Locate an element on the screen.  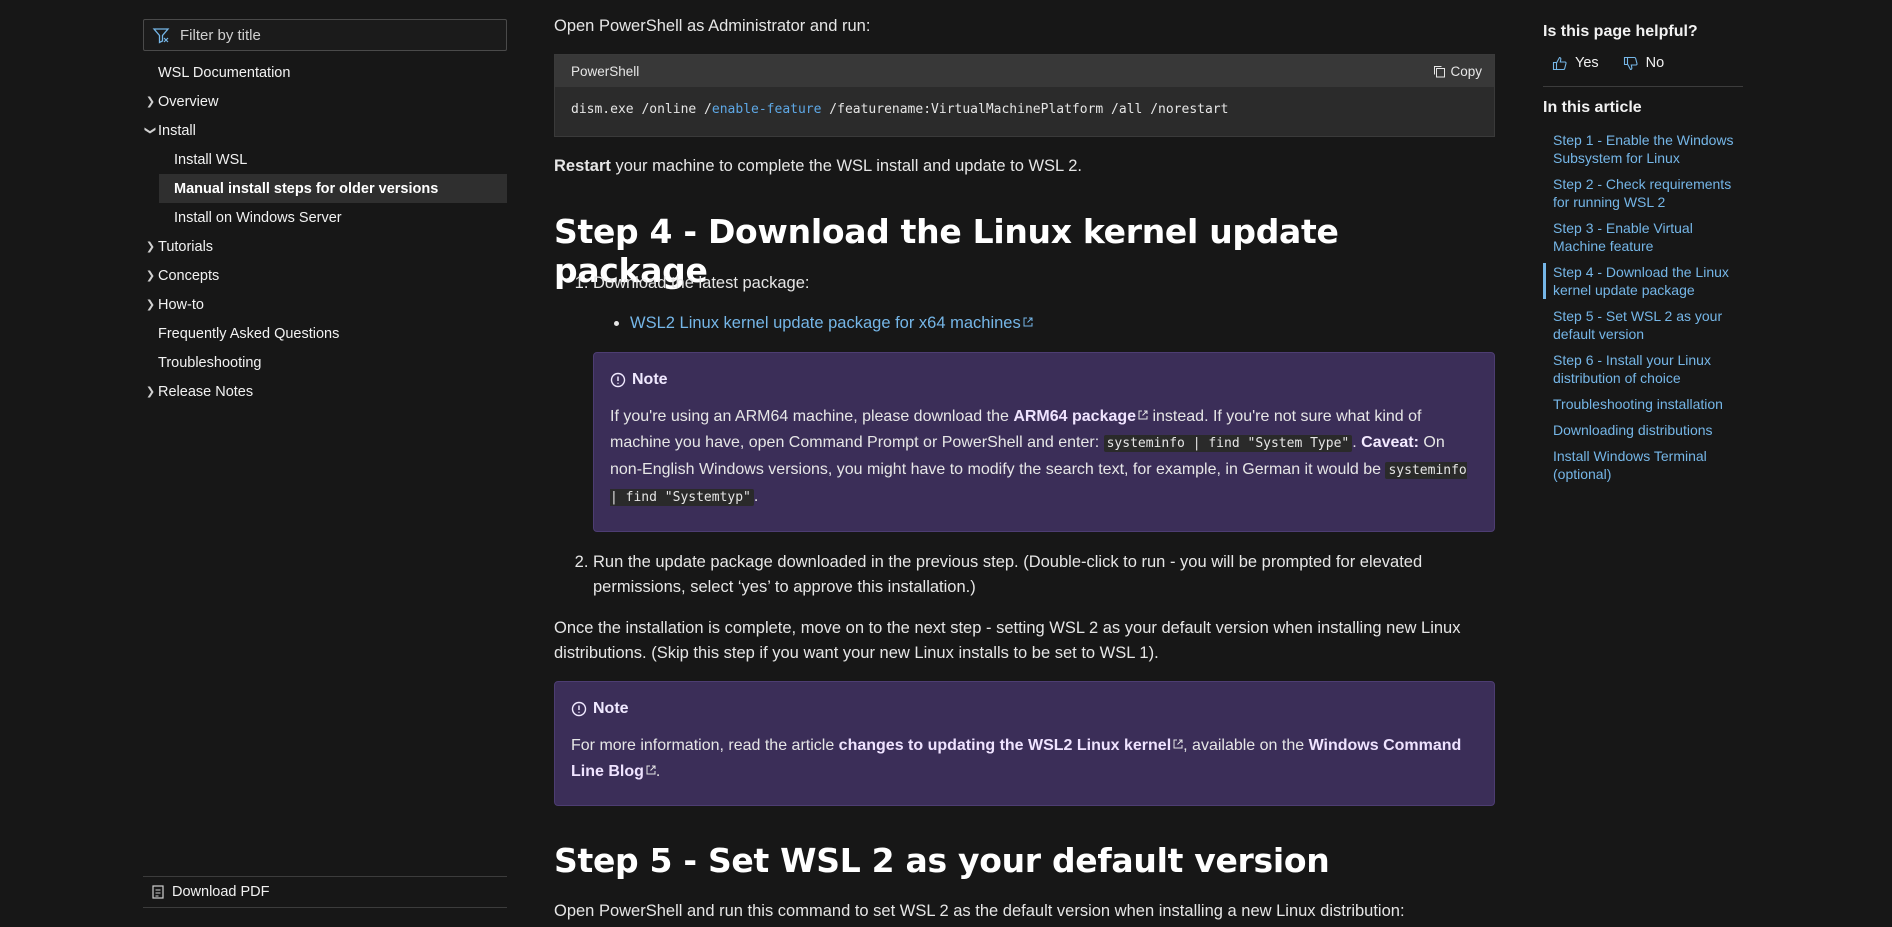
filter-icon is located at coordinates (161, 36).